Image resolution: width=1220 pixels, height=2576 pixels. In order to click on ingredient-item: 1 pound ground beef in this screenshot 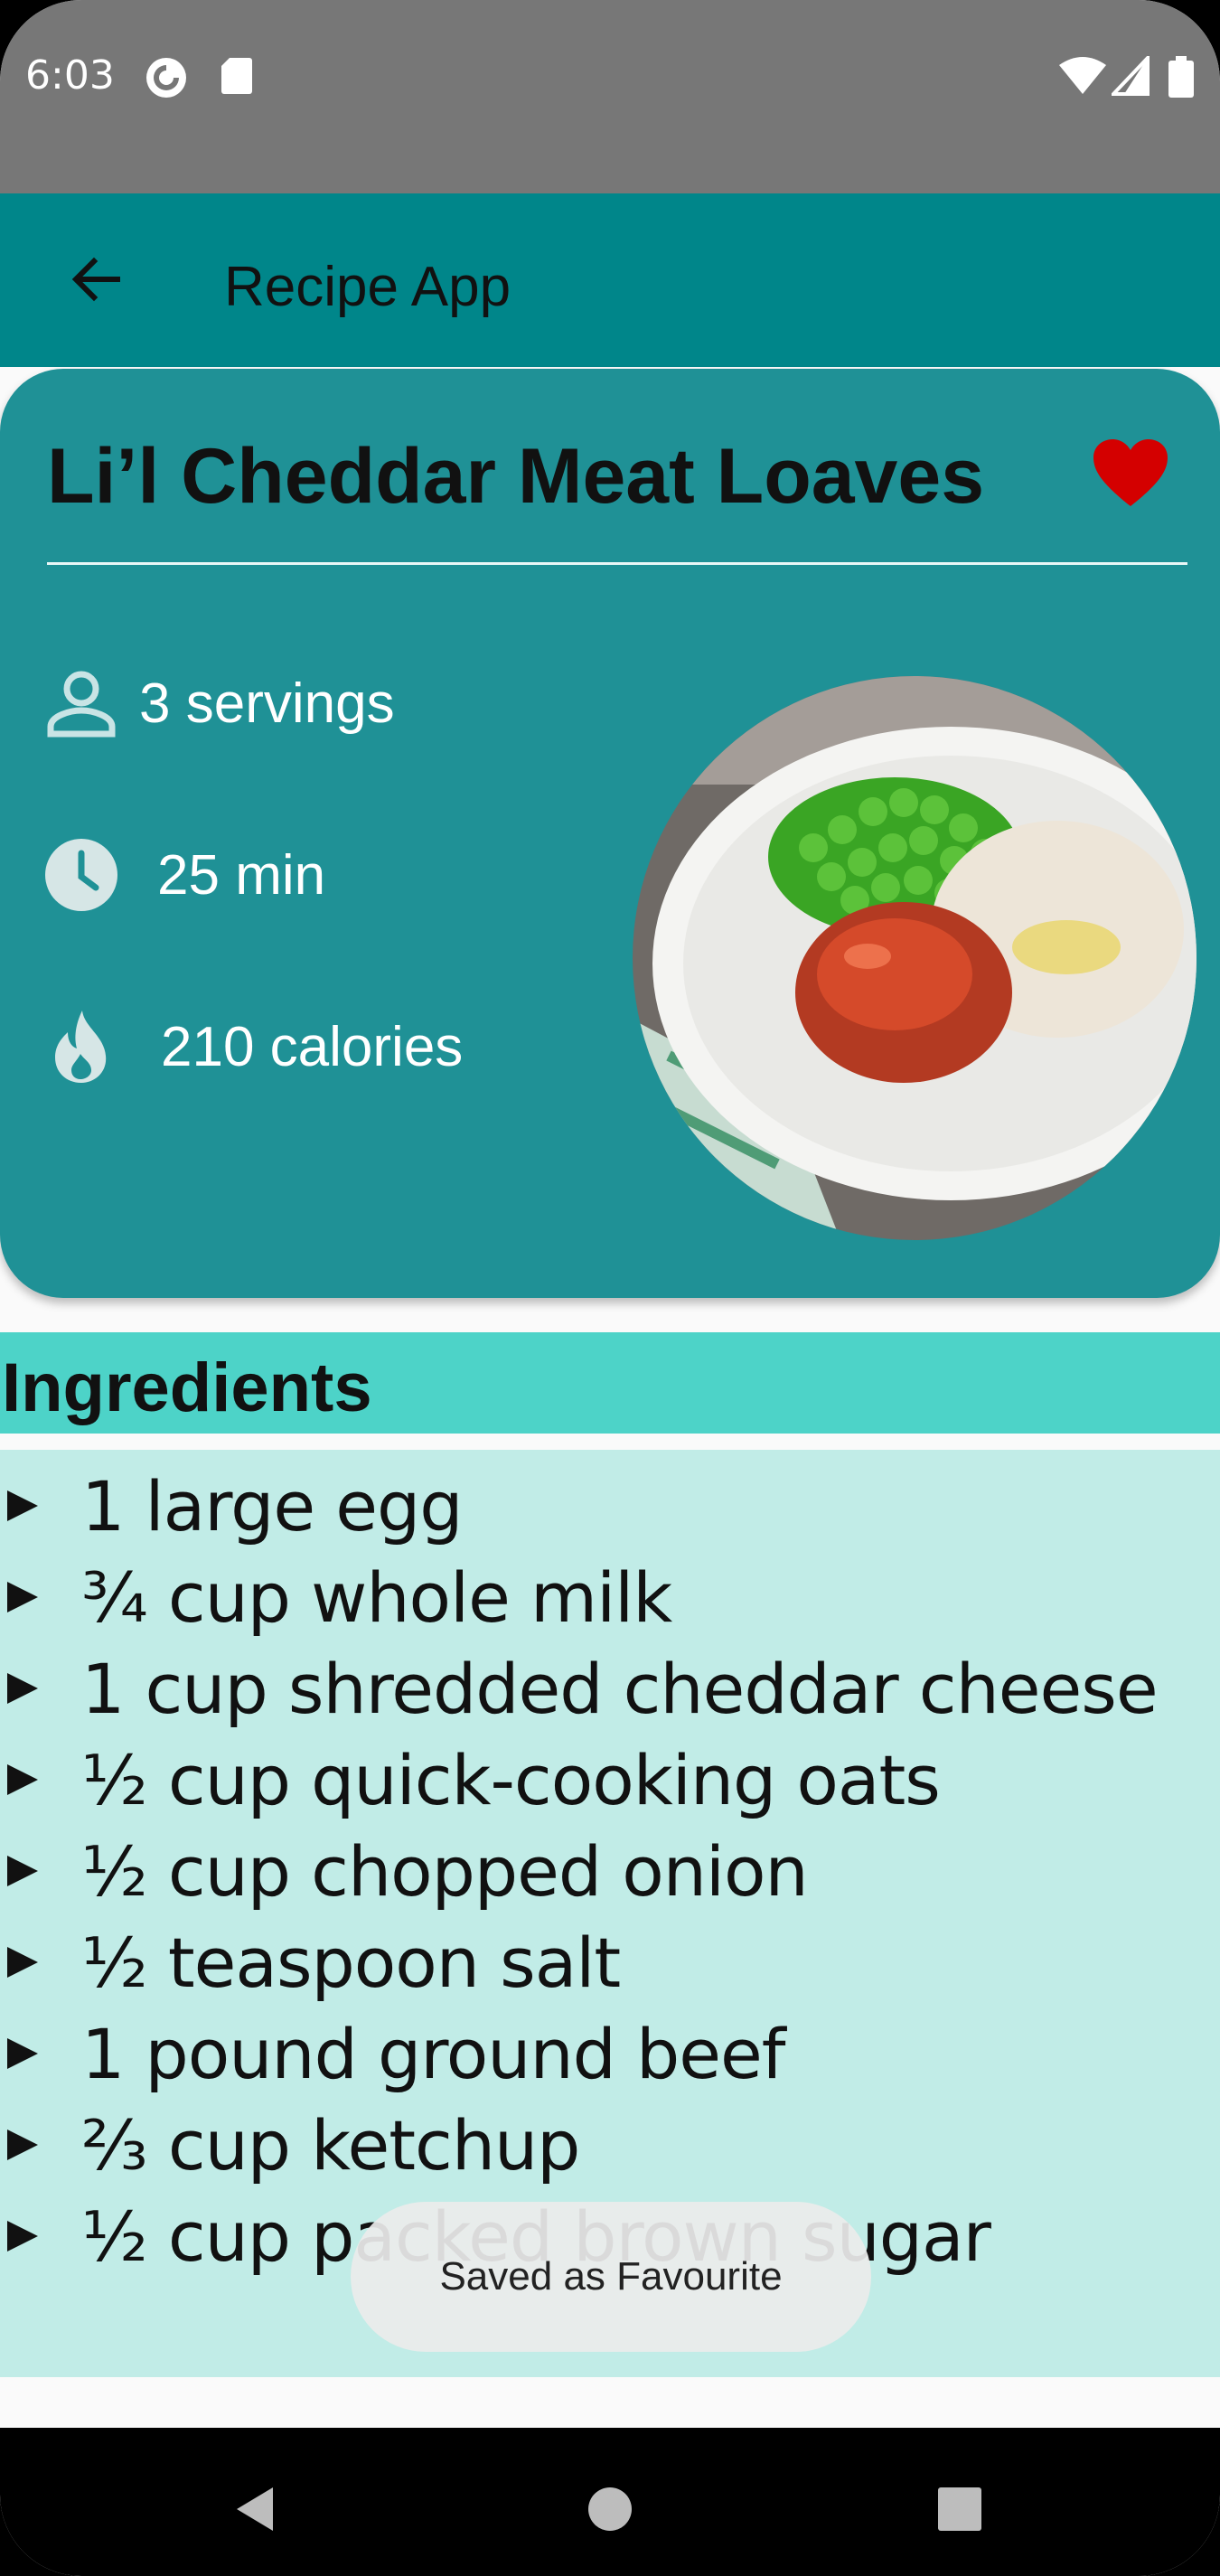, I will do `click(610, 2054)`.